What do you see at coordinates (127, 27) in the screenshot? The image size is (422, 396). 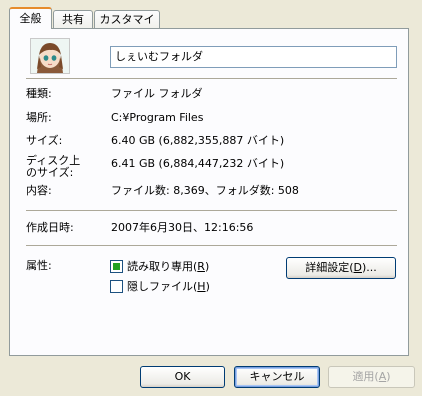 I see `tab-customize: カスタマイズ` at bounding box center [127, 27].